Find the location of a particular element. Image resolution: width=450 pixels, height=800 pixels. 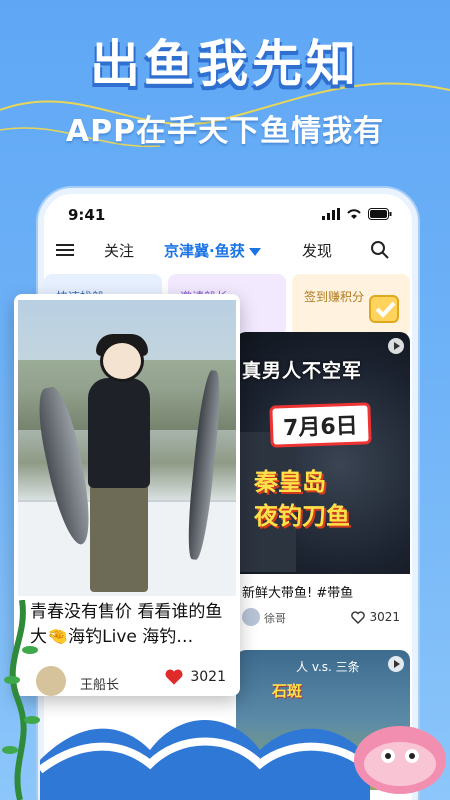

wifi-icon is located at coordinates (354, 214).